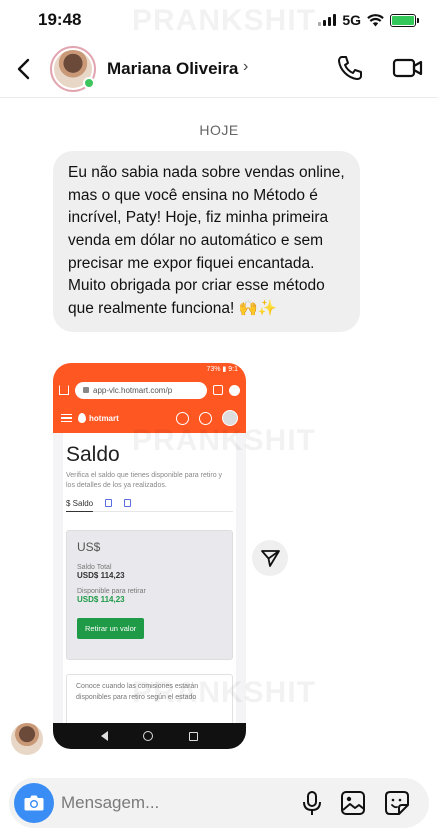  Describe the element at coordinates (94, 568) in the screenshot. I see `shot-total-label: Saldo Total` at that location.